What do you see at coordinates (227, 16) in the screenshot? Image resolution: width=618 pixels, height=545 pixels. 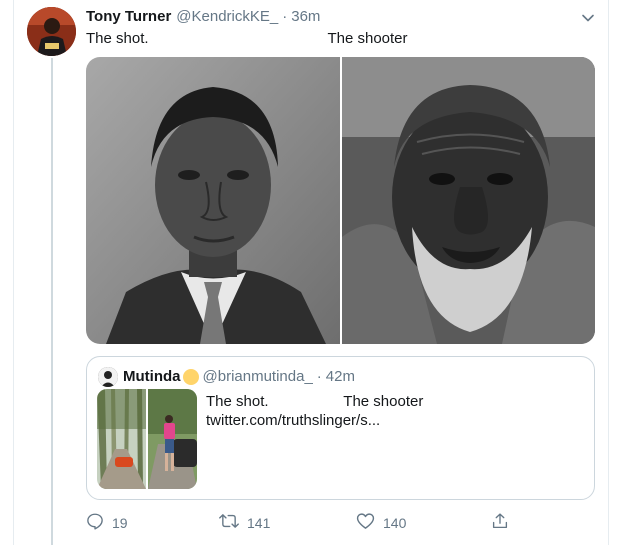 I see `author-handle: @KendrickKE_` at bounding box center [227, 16].